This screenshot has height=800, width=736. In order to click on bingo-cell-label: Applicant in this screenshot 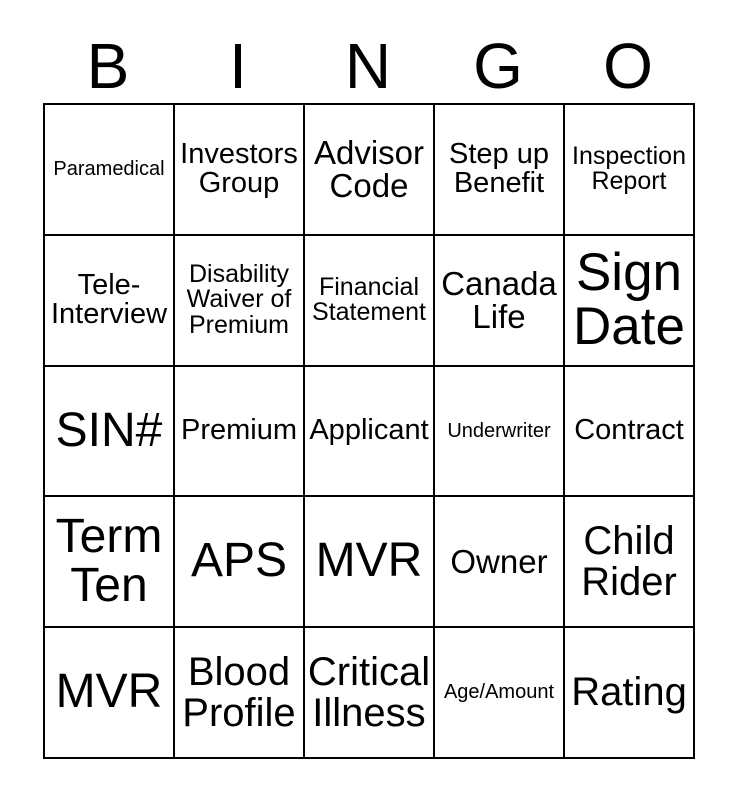, I will do `click(369, 430)`.